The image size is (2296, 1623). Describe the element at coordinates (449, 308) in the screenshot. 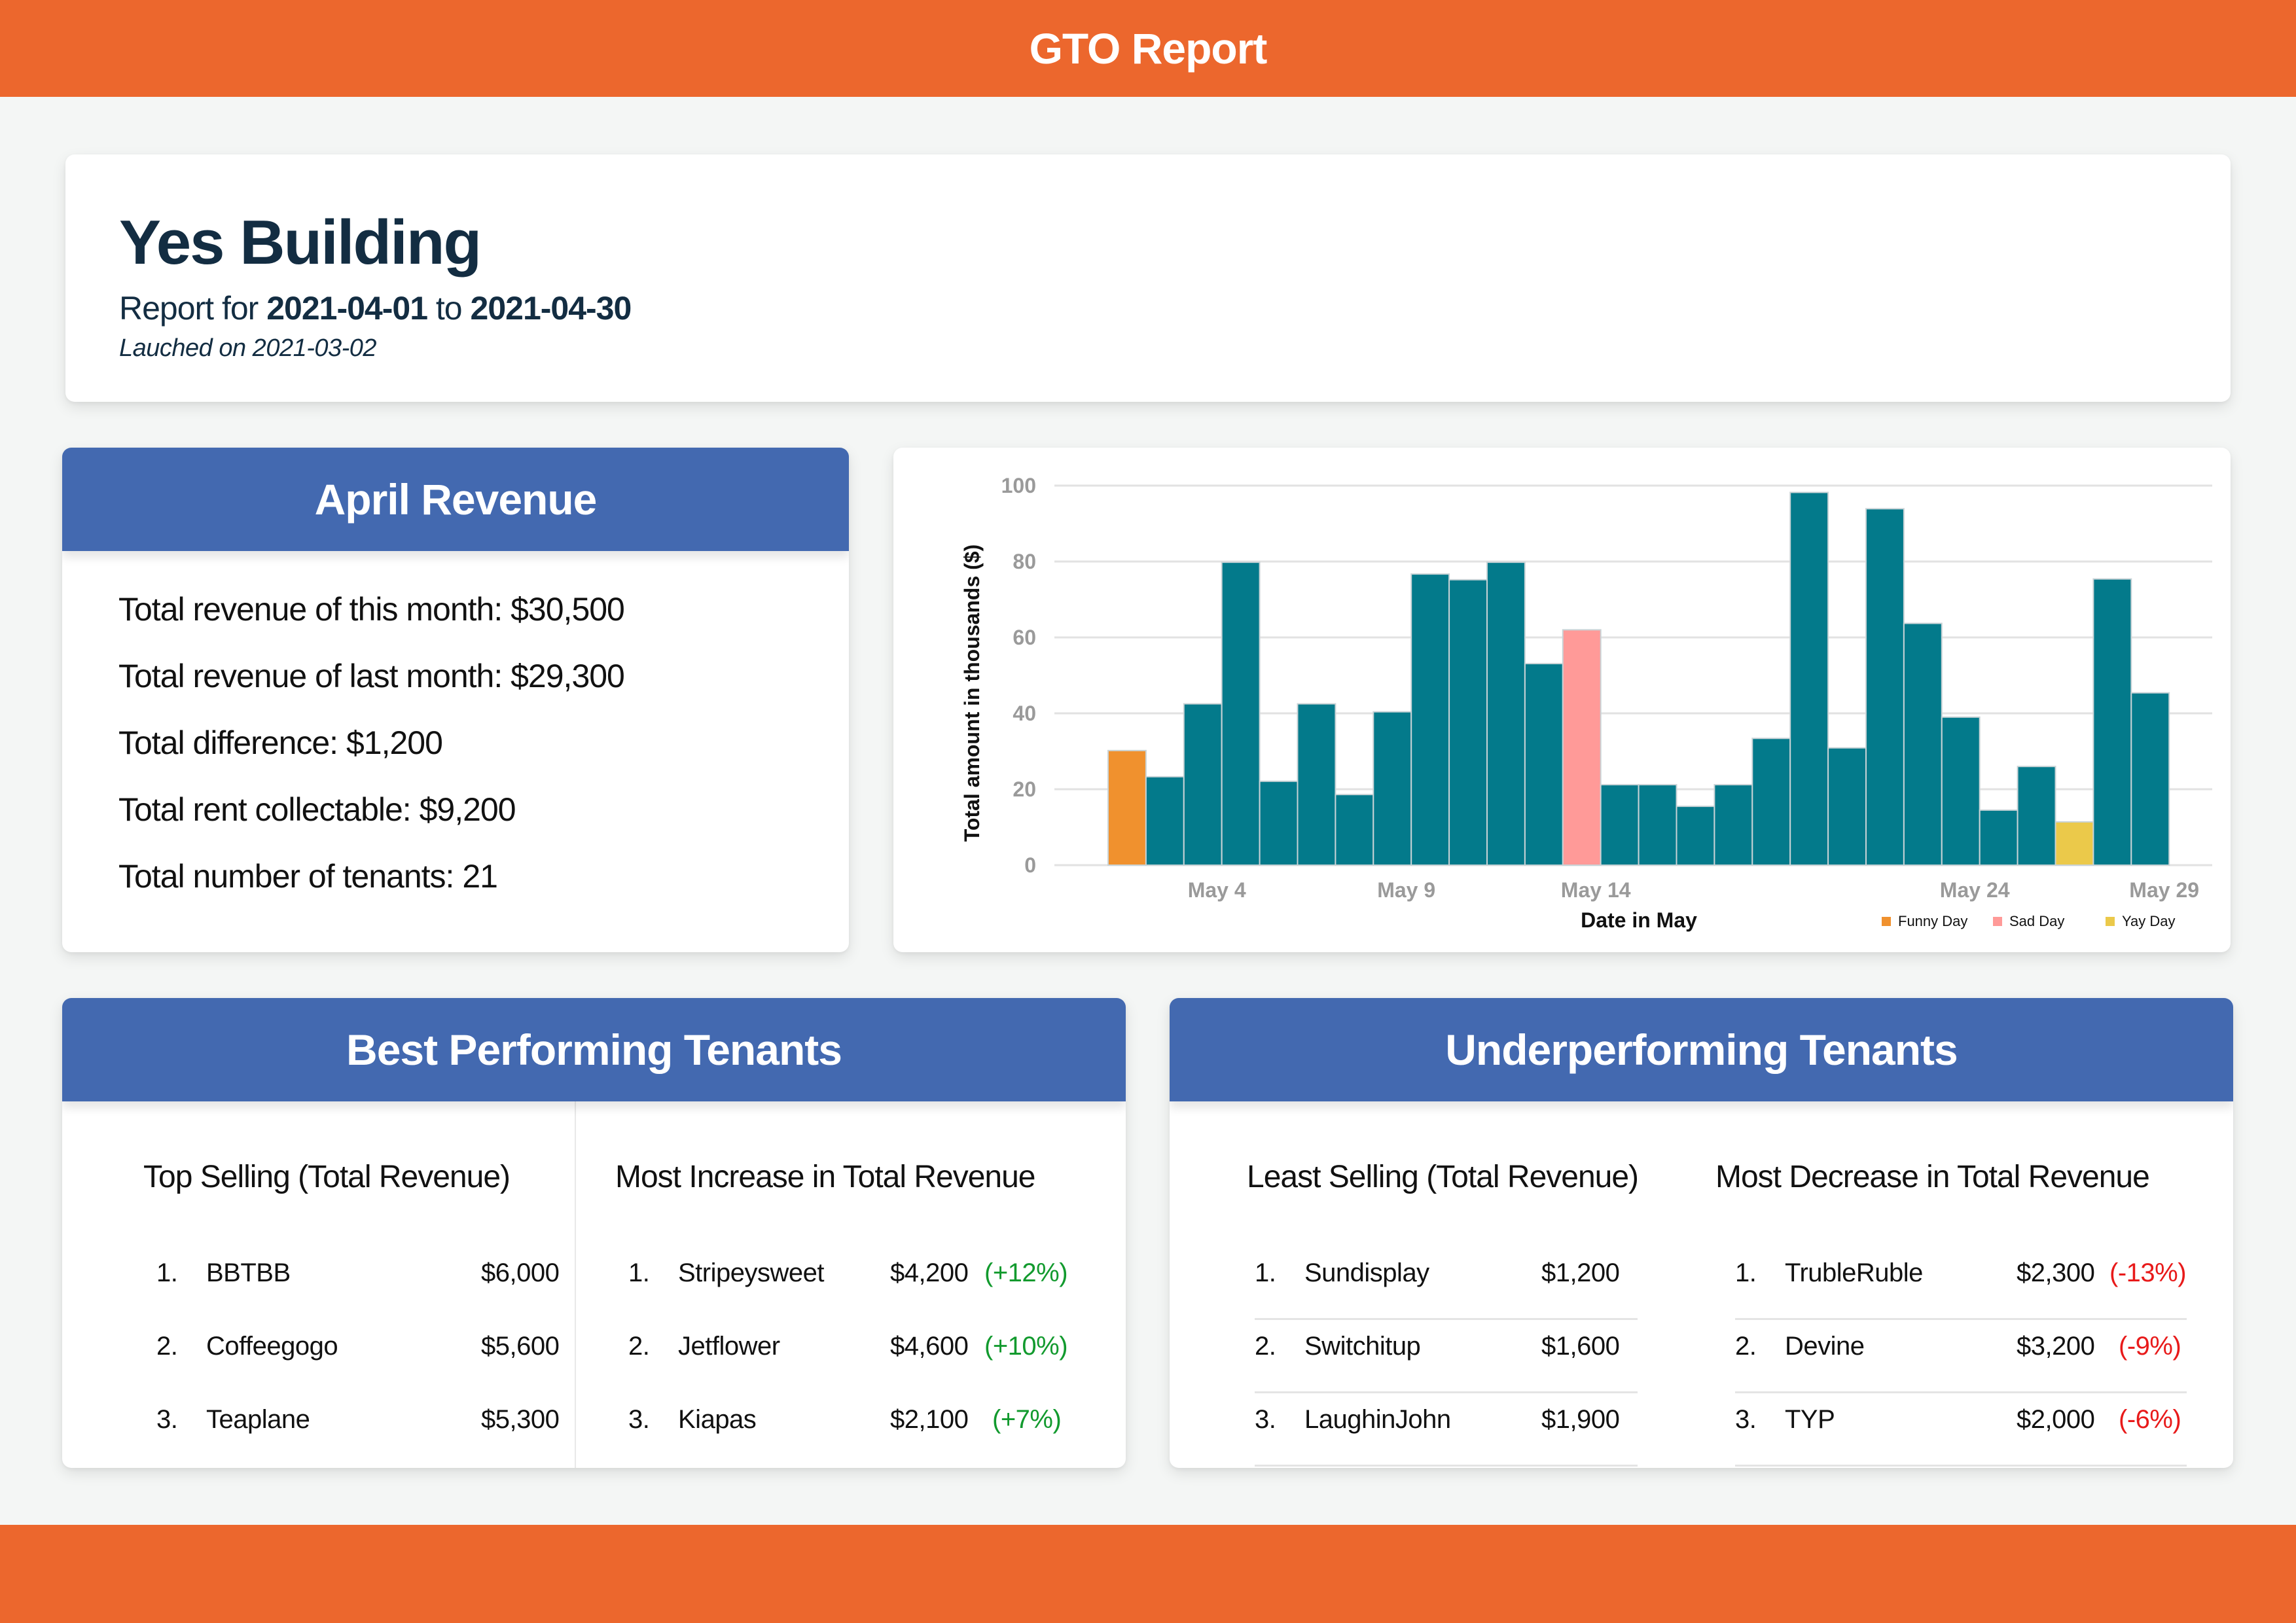

I see `range-separator: to` at that location.